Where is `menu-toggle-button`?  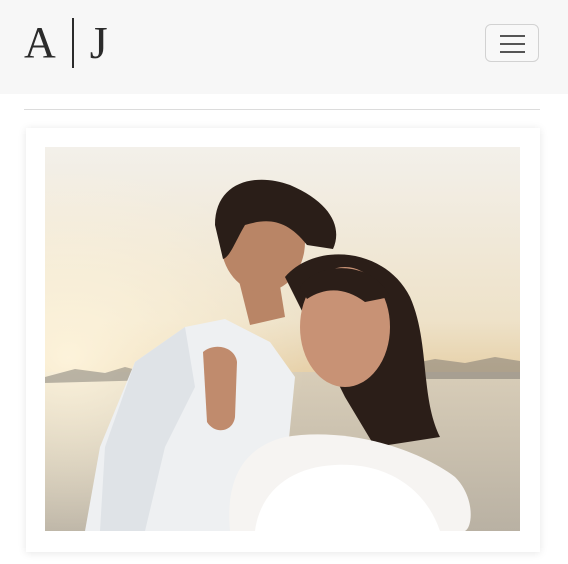 menu-toggle-button is located at coordinates (512, 43).